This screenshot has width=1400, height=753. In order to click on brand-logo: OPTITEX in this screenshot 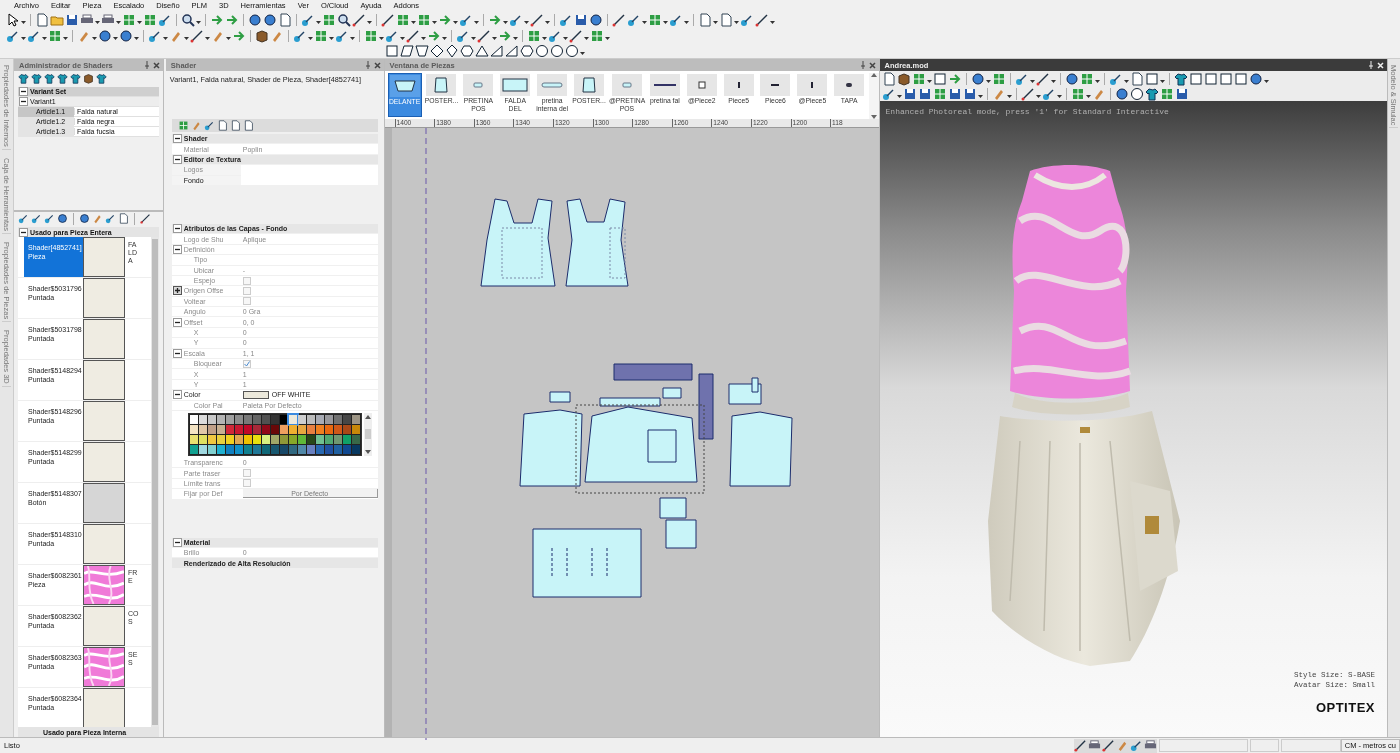, I will do `click(1345, 707)`.